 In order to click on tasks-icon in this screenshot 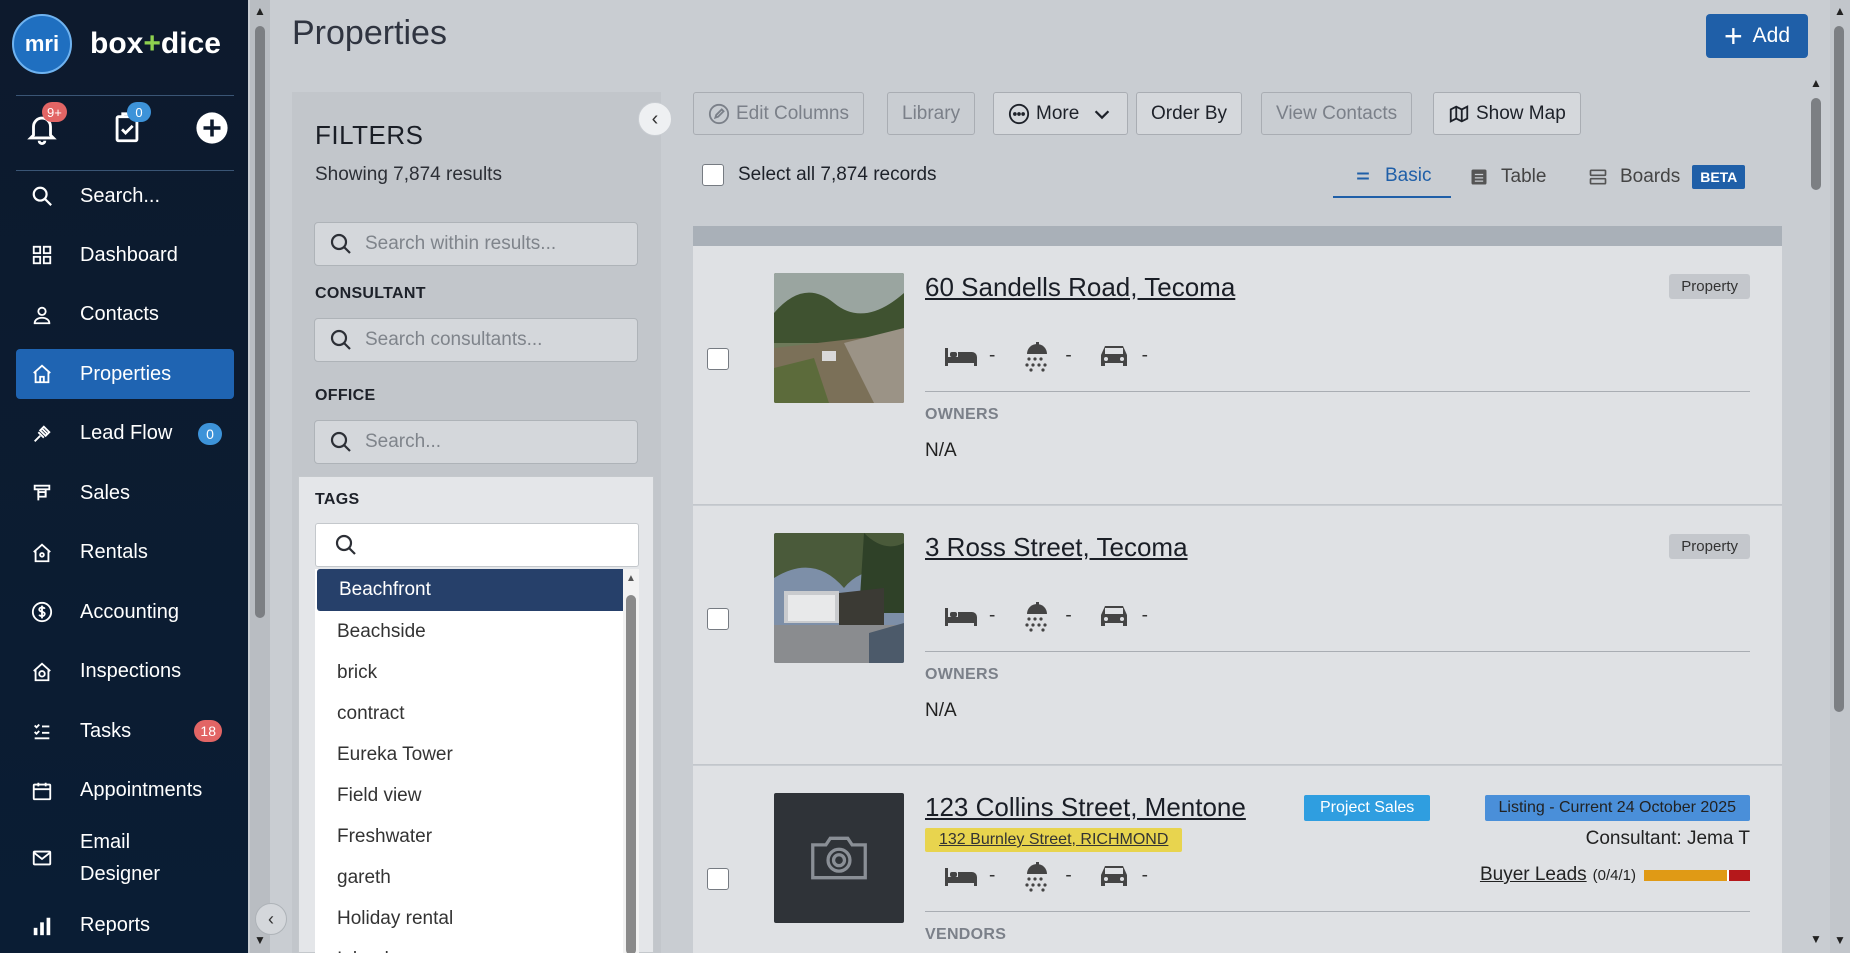, I will do `click(42, 731)`.